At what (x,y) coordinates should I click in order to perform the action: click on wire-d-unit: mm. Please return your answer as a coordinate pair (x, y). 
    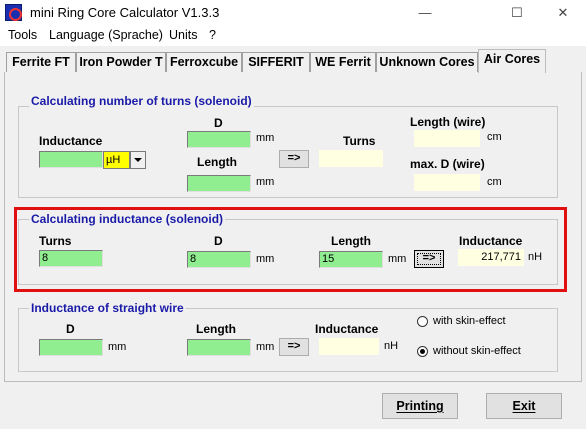
    Looking at the image, I should click on (117, 347).